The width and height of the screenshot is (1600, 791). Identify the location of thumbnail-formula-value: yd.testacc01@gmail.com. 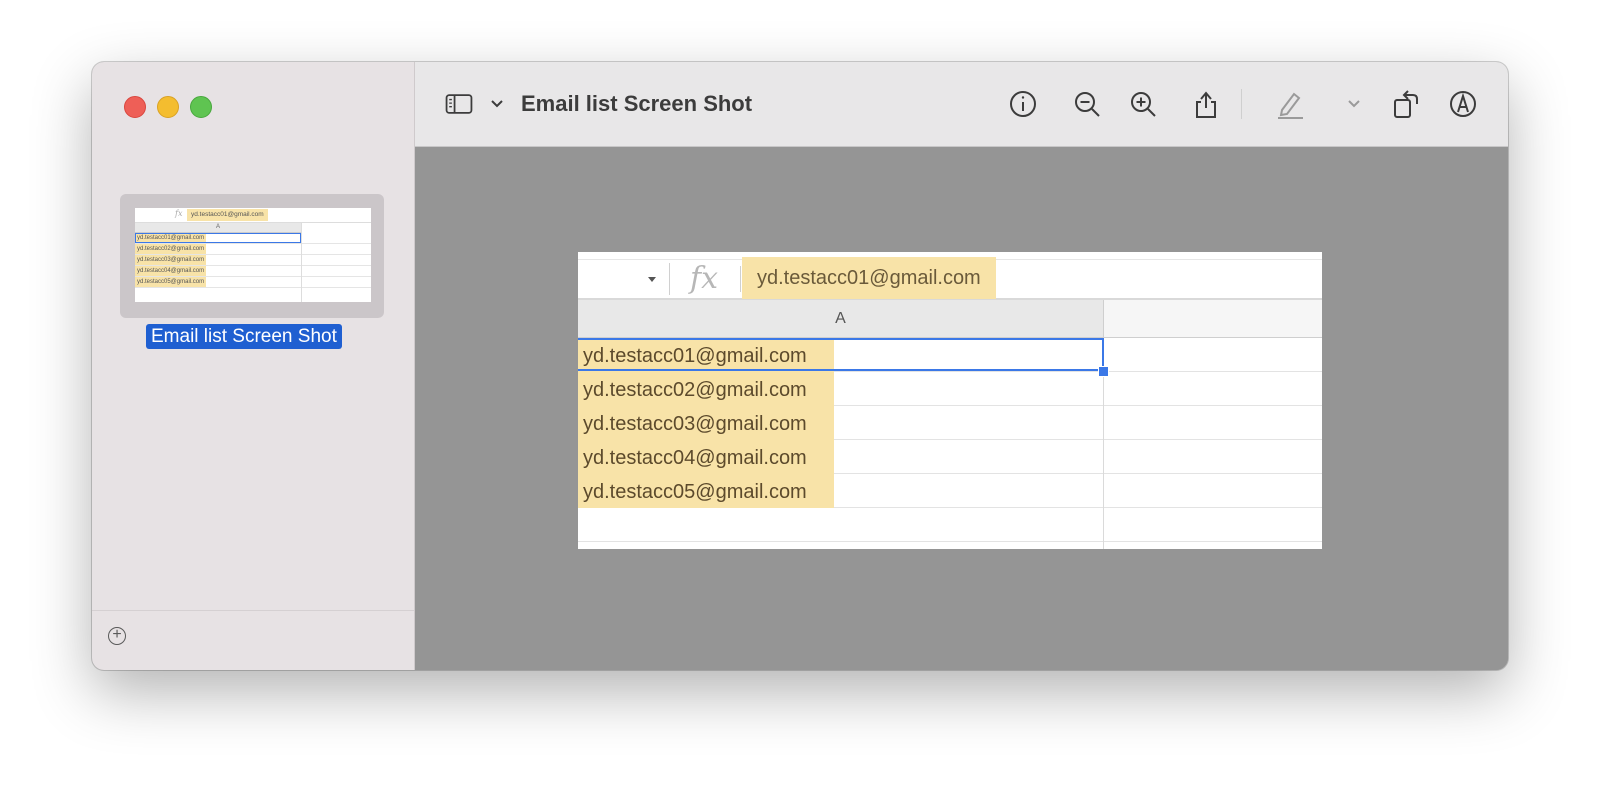
(227, 215).